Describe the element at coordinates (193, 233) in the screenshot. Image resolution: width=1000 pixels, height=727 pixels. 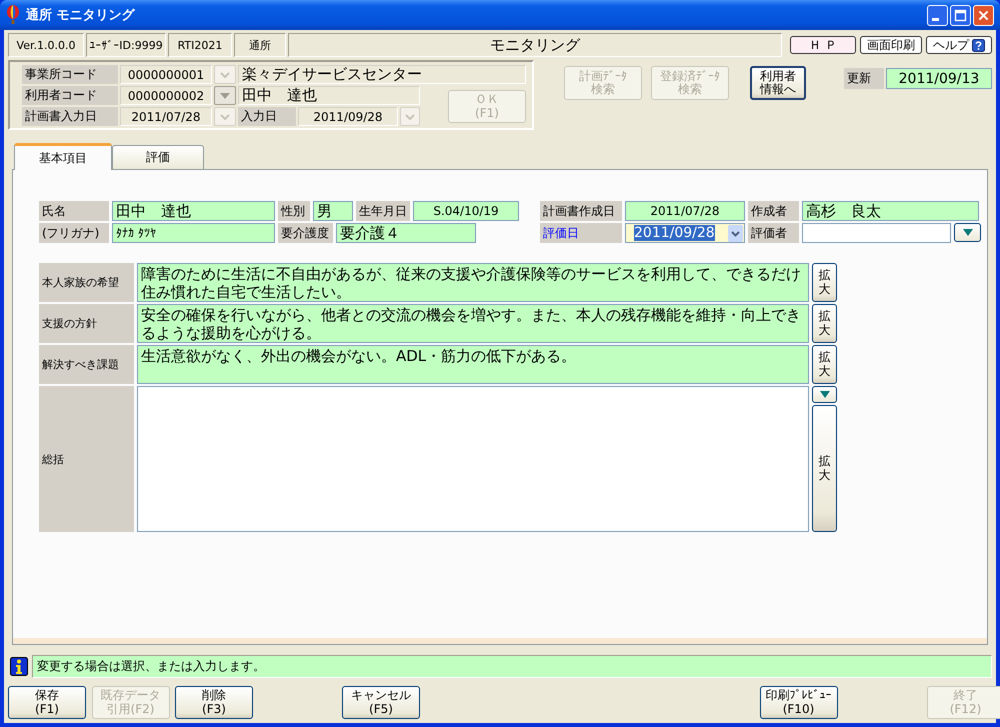
I see `kana-field: ﾀﾅｶ ﾀﾂﾔ` at that location.